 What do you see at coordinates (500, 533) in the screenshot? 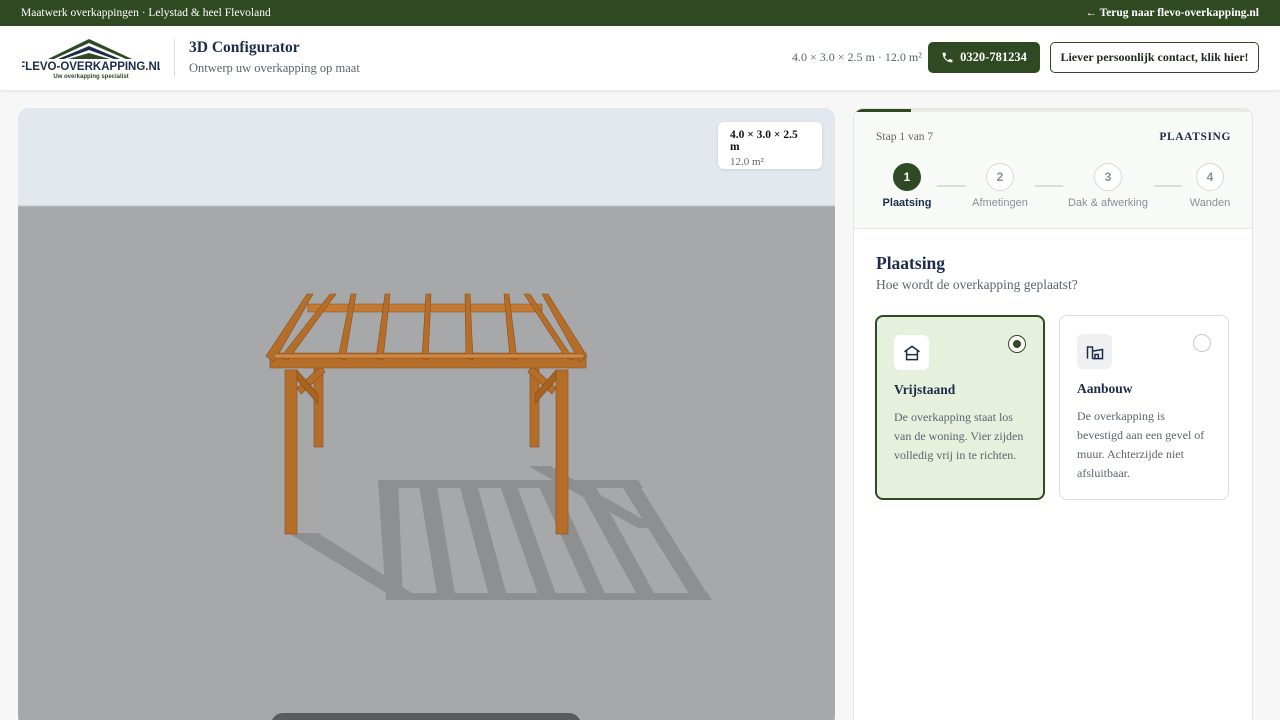
I see `pergola-shadow` at bounding box center [500, 533].